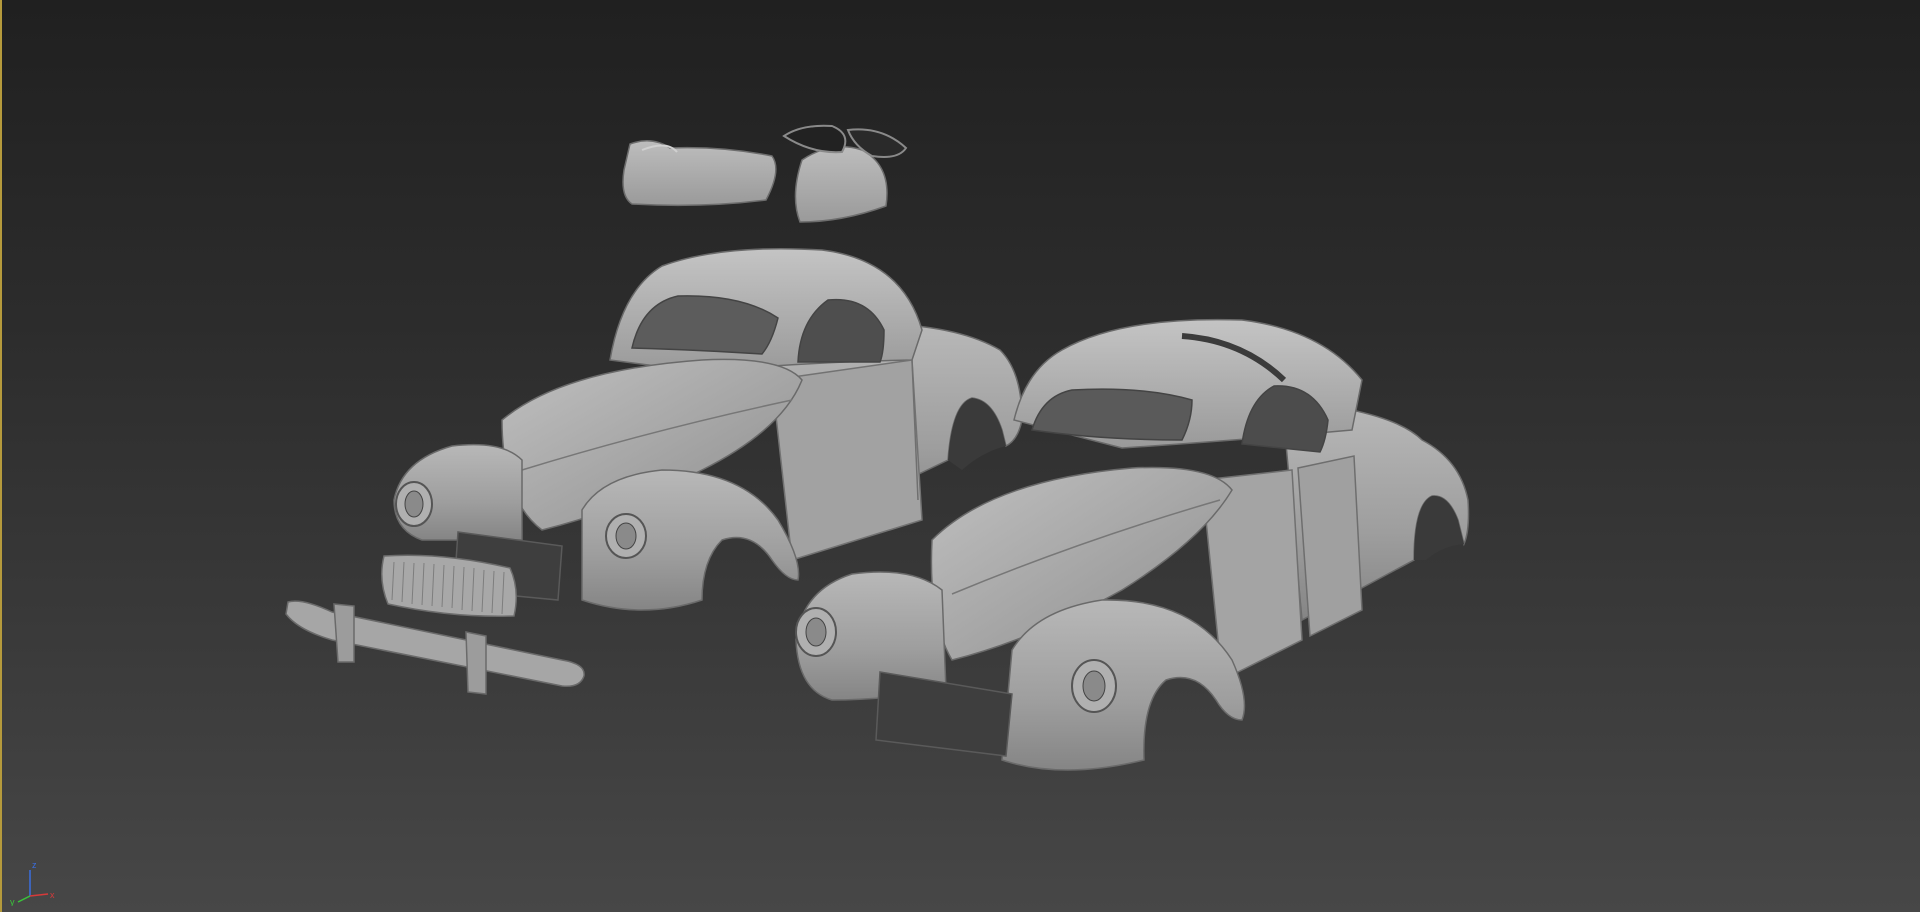  I want to click on axis-gizmo: z x y, so click(32, 883).